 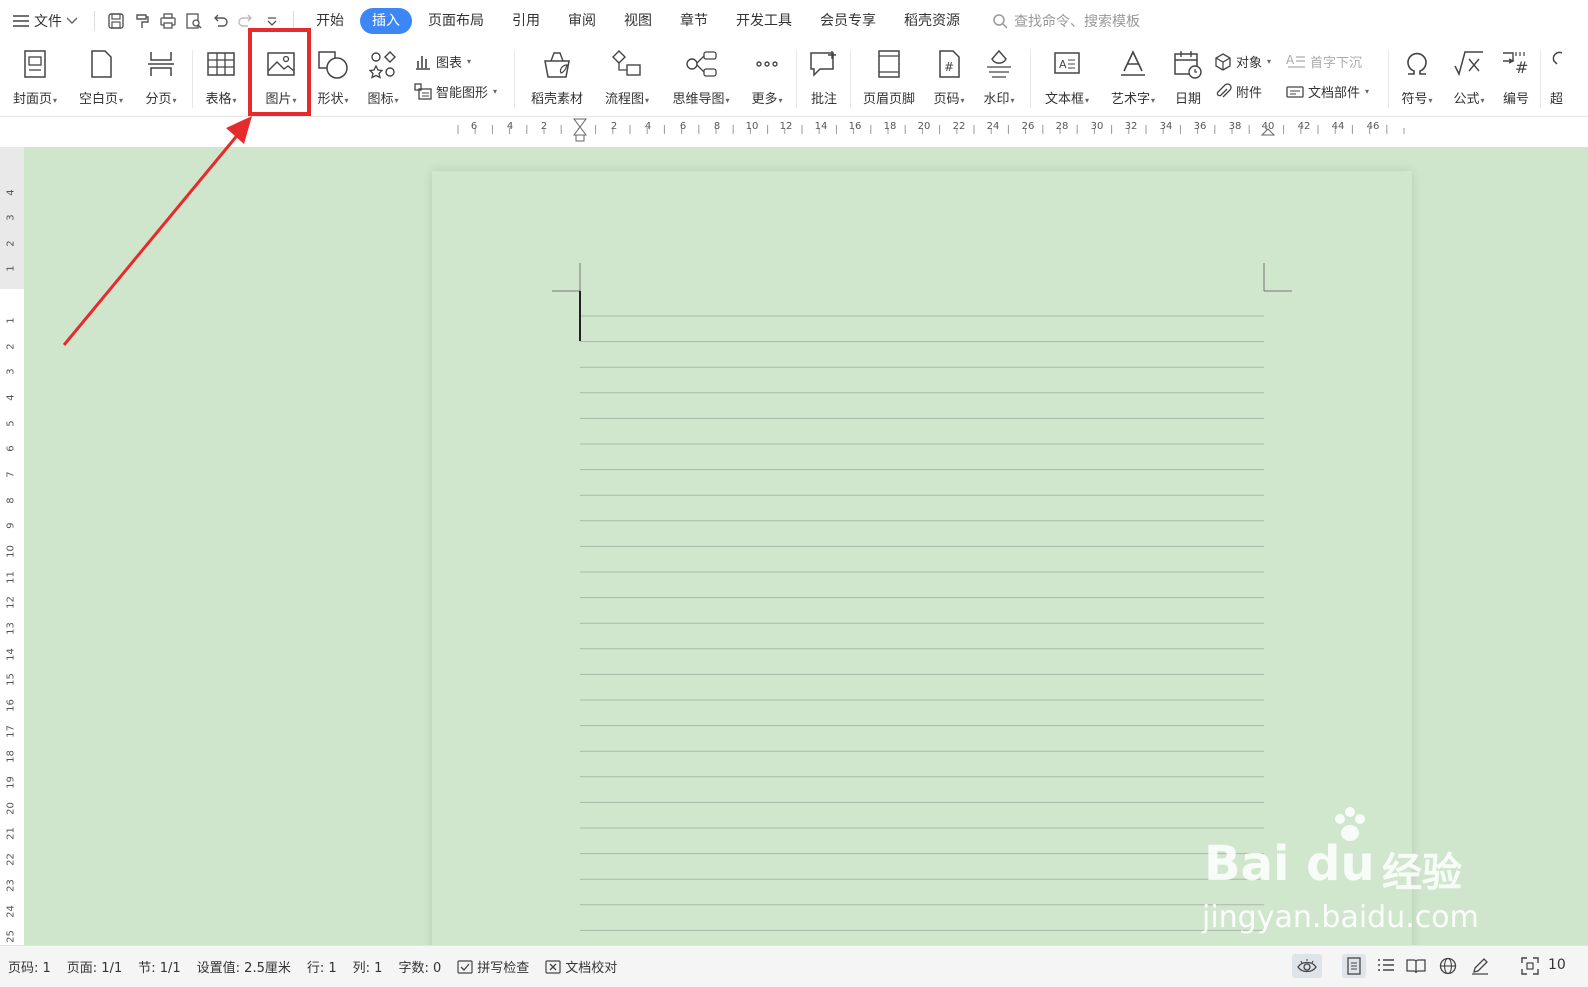 I want to click on cover-page-icon, so click(x=35, y=64).